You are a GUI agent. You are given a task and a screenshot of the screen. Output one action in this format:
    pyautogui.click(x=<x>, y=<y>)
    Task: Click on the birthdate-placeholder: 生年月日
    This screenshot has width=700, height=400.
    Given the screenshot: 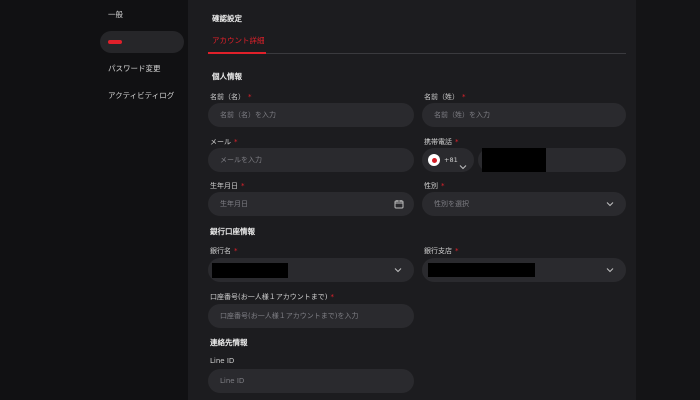 What is the action you would take?
    pyautogui.click(x=234, y=204)
    